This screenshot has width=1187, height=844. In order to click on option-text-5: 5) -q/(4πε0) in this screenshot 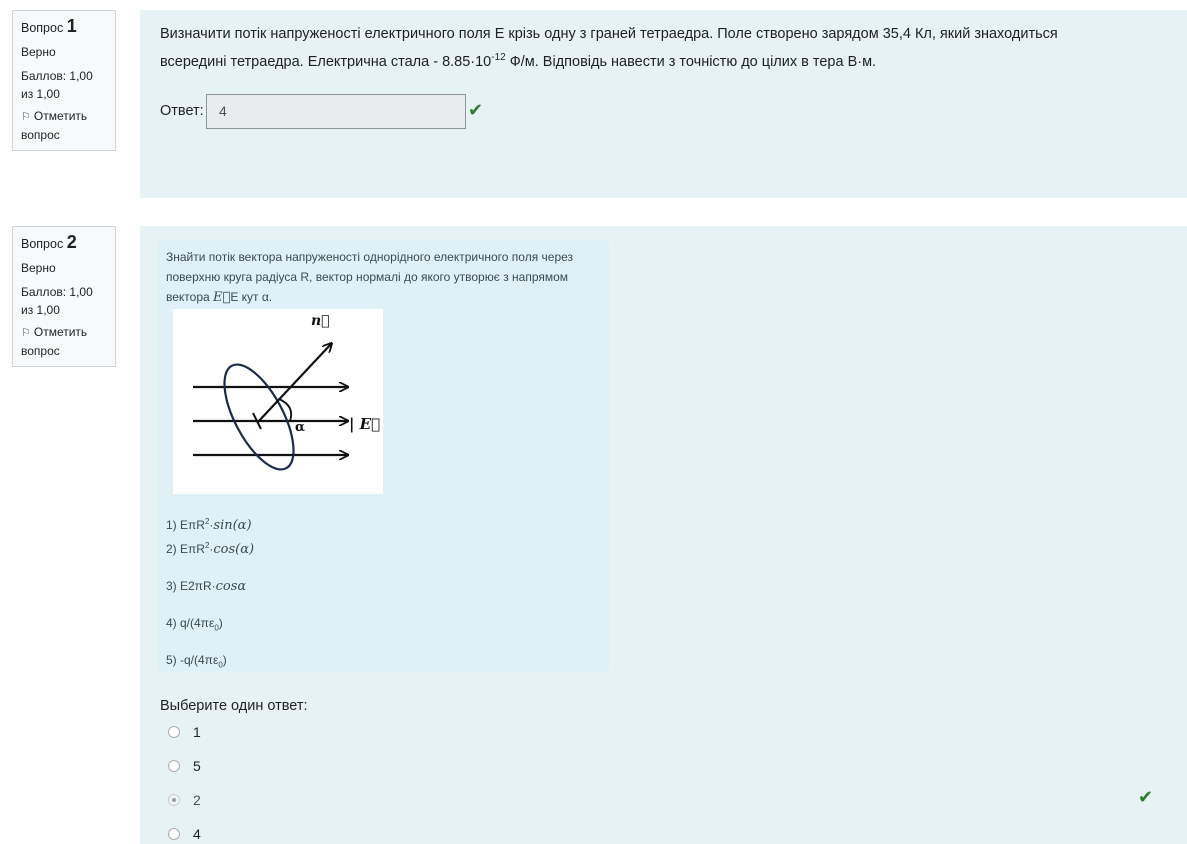, I will do `click(196, 661)`.